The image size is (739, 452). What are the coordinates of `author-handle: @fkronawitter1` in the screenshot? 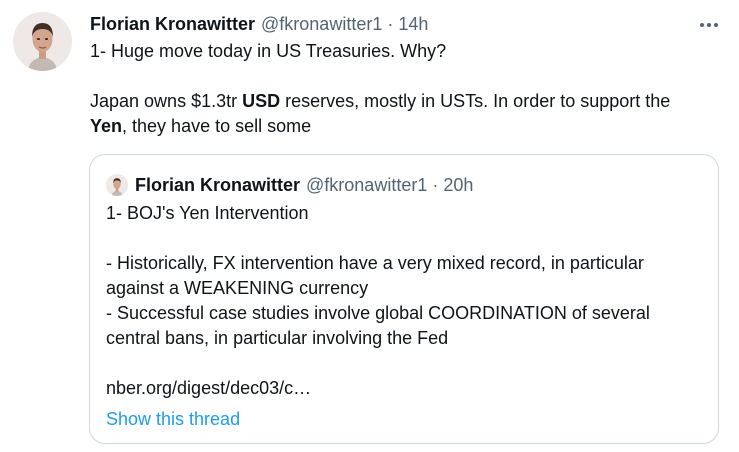 It's located at (321, 24).